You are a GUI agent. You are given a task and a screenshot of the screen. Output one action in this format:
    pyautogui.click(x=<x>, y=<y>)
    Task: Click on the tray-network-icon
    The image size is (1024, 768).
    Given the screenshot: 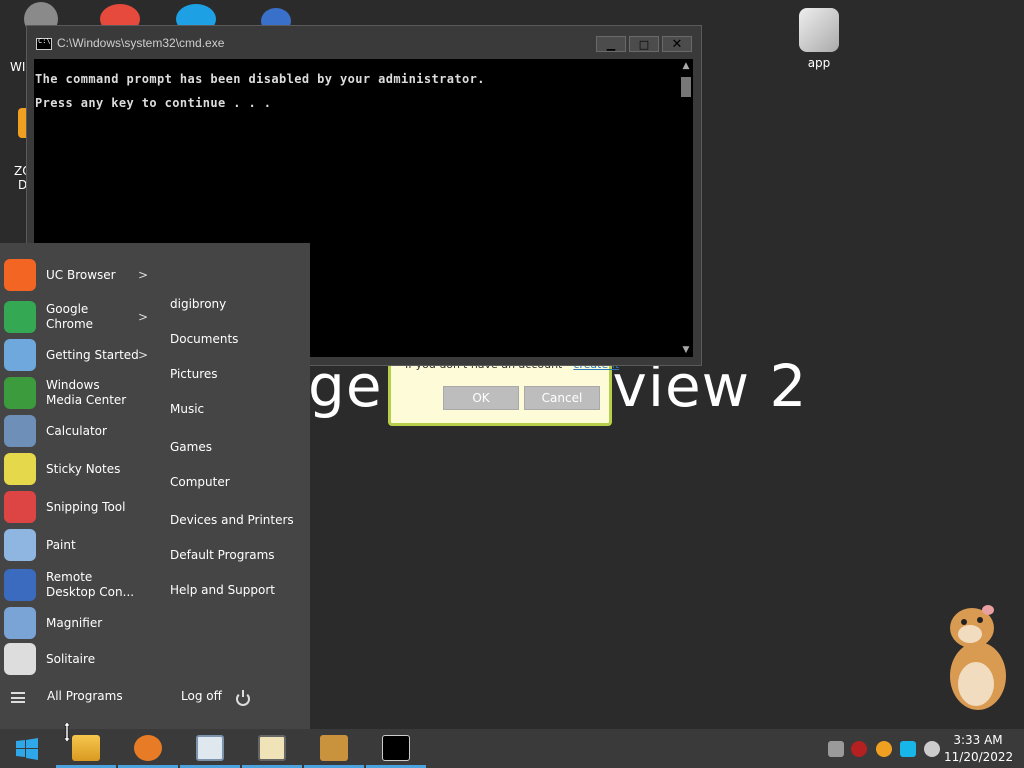 What is the action you would take?
    pyautogui.click(x=836, y=749)
    